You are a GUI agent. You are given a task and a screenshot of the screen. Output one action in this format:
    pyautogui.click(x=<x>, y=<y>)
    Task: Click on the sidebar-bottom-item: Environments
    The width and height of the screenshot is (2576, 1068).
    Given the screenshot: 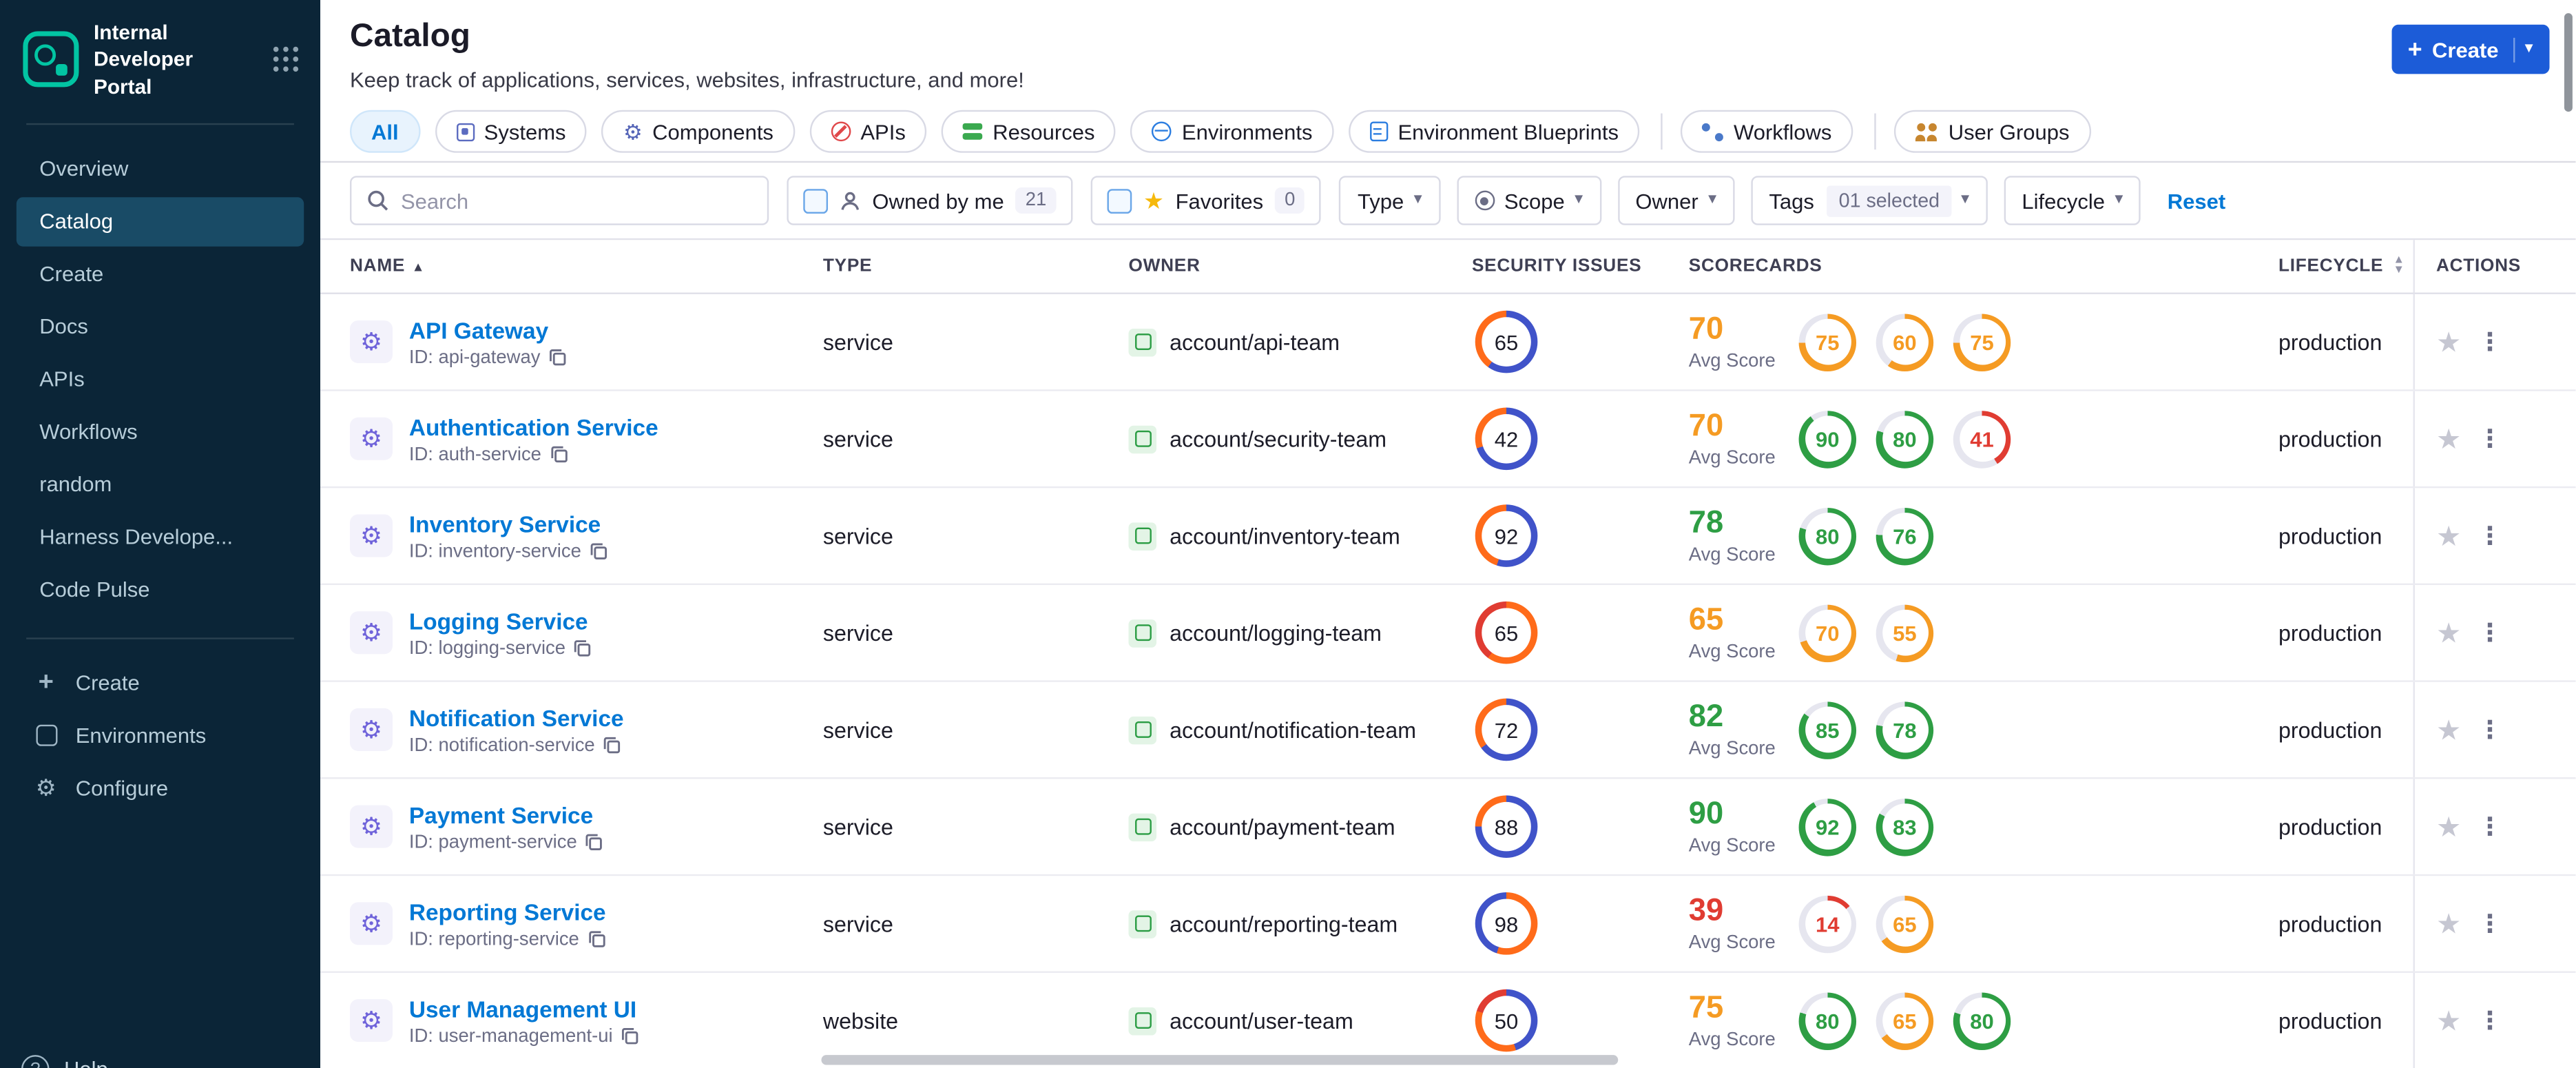 What is the action you would take?
    pyautogui.click(x=160, y=736)
    